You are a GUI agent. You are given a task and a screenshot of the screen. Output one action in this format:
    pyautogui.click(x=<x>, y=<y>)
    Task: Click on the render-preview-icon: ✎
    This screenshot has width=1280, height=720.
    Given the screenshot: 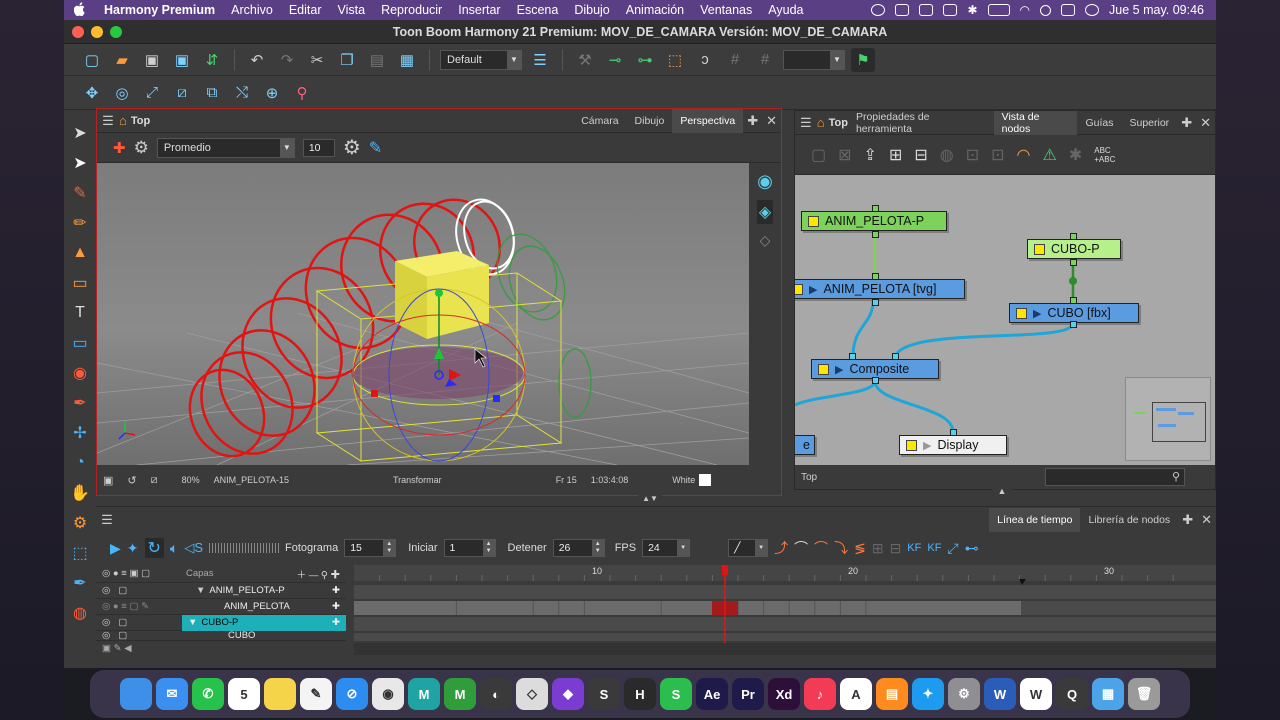 What is the action you would take?
    pyautogui.click(x=375, y=148)
    